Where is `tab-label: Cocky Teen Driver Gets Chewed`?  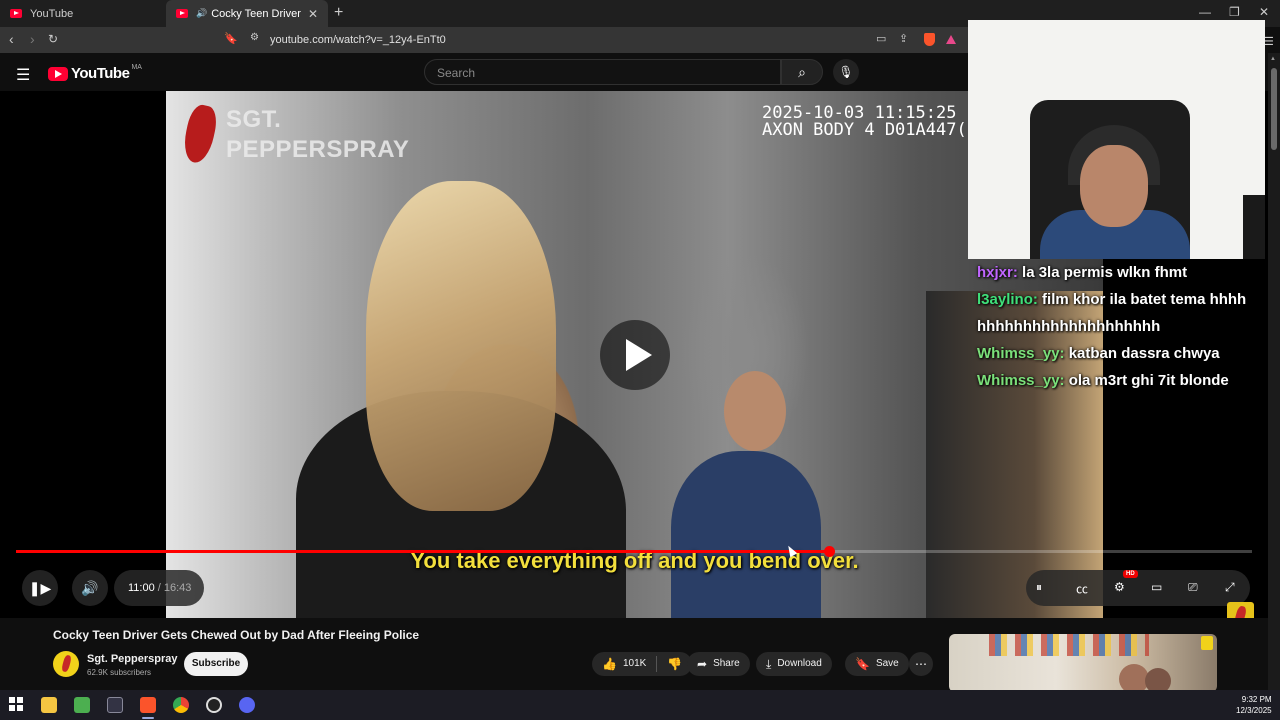 tab-label: Cocky Teen Driver Gets Chewed is located at coordinates (257, 13).